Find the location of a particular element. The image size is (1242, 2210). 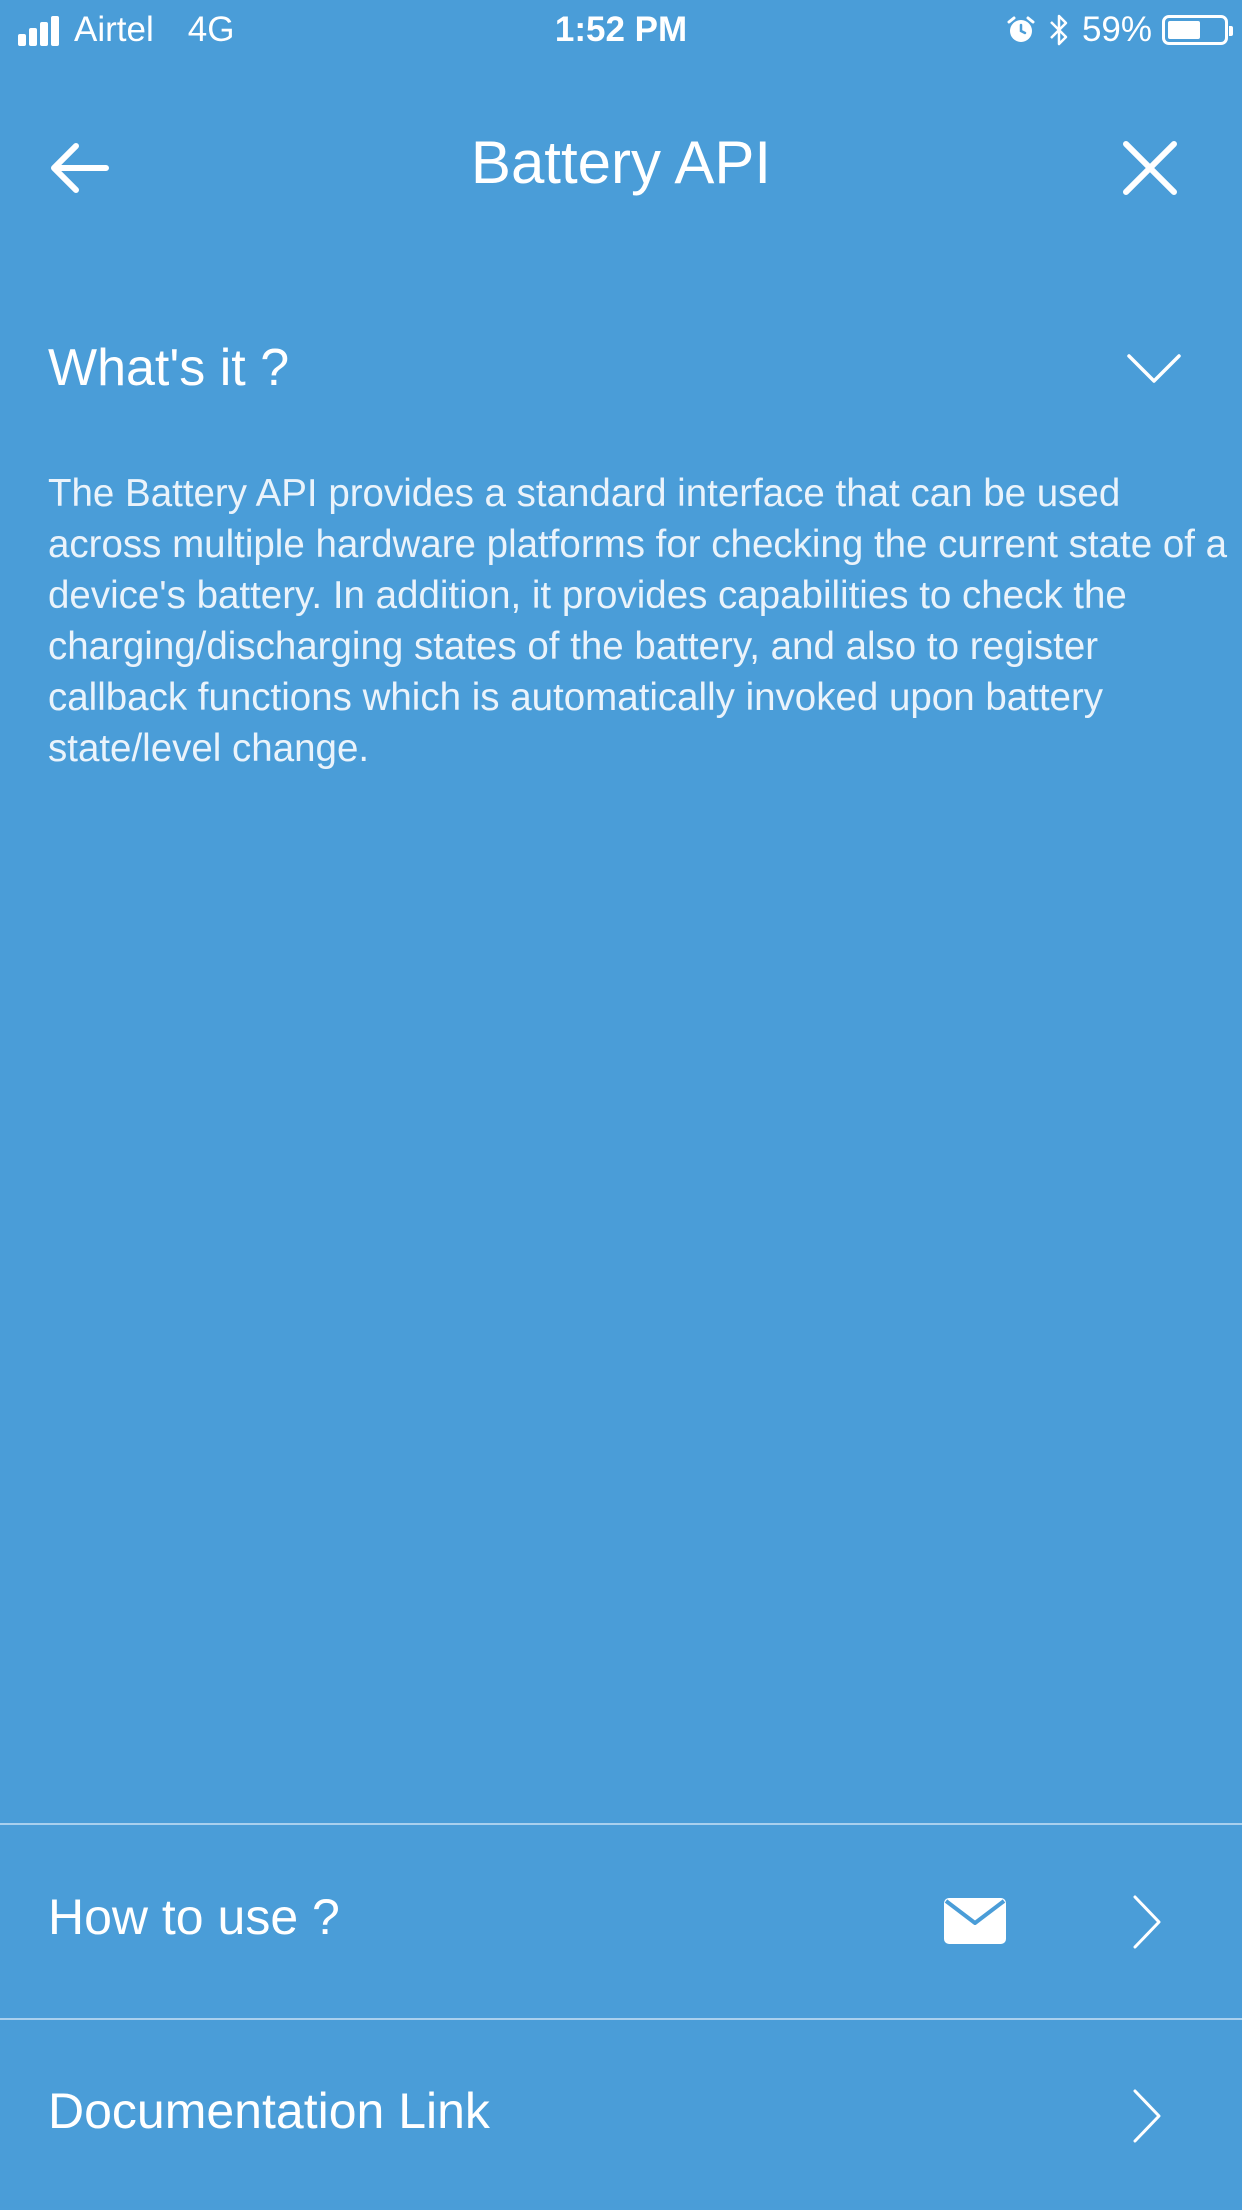

list-item-label: How to use ? is located at coordinates (194, 1917).